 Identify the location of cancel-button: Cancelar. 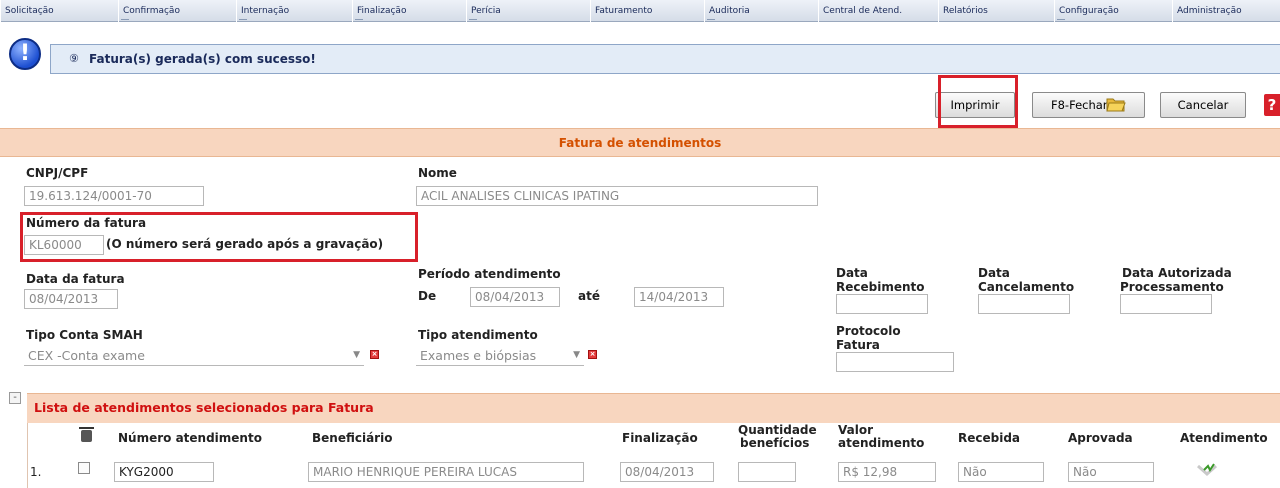
(1203, 105).